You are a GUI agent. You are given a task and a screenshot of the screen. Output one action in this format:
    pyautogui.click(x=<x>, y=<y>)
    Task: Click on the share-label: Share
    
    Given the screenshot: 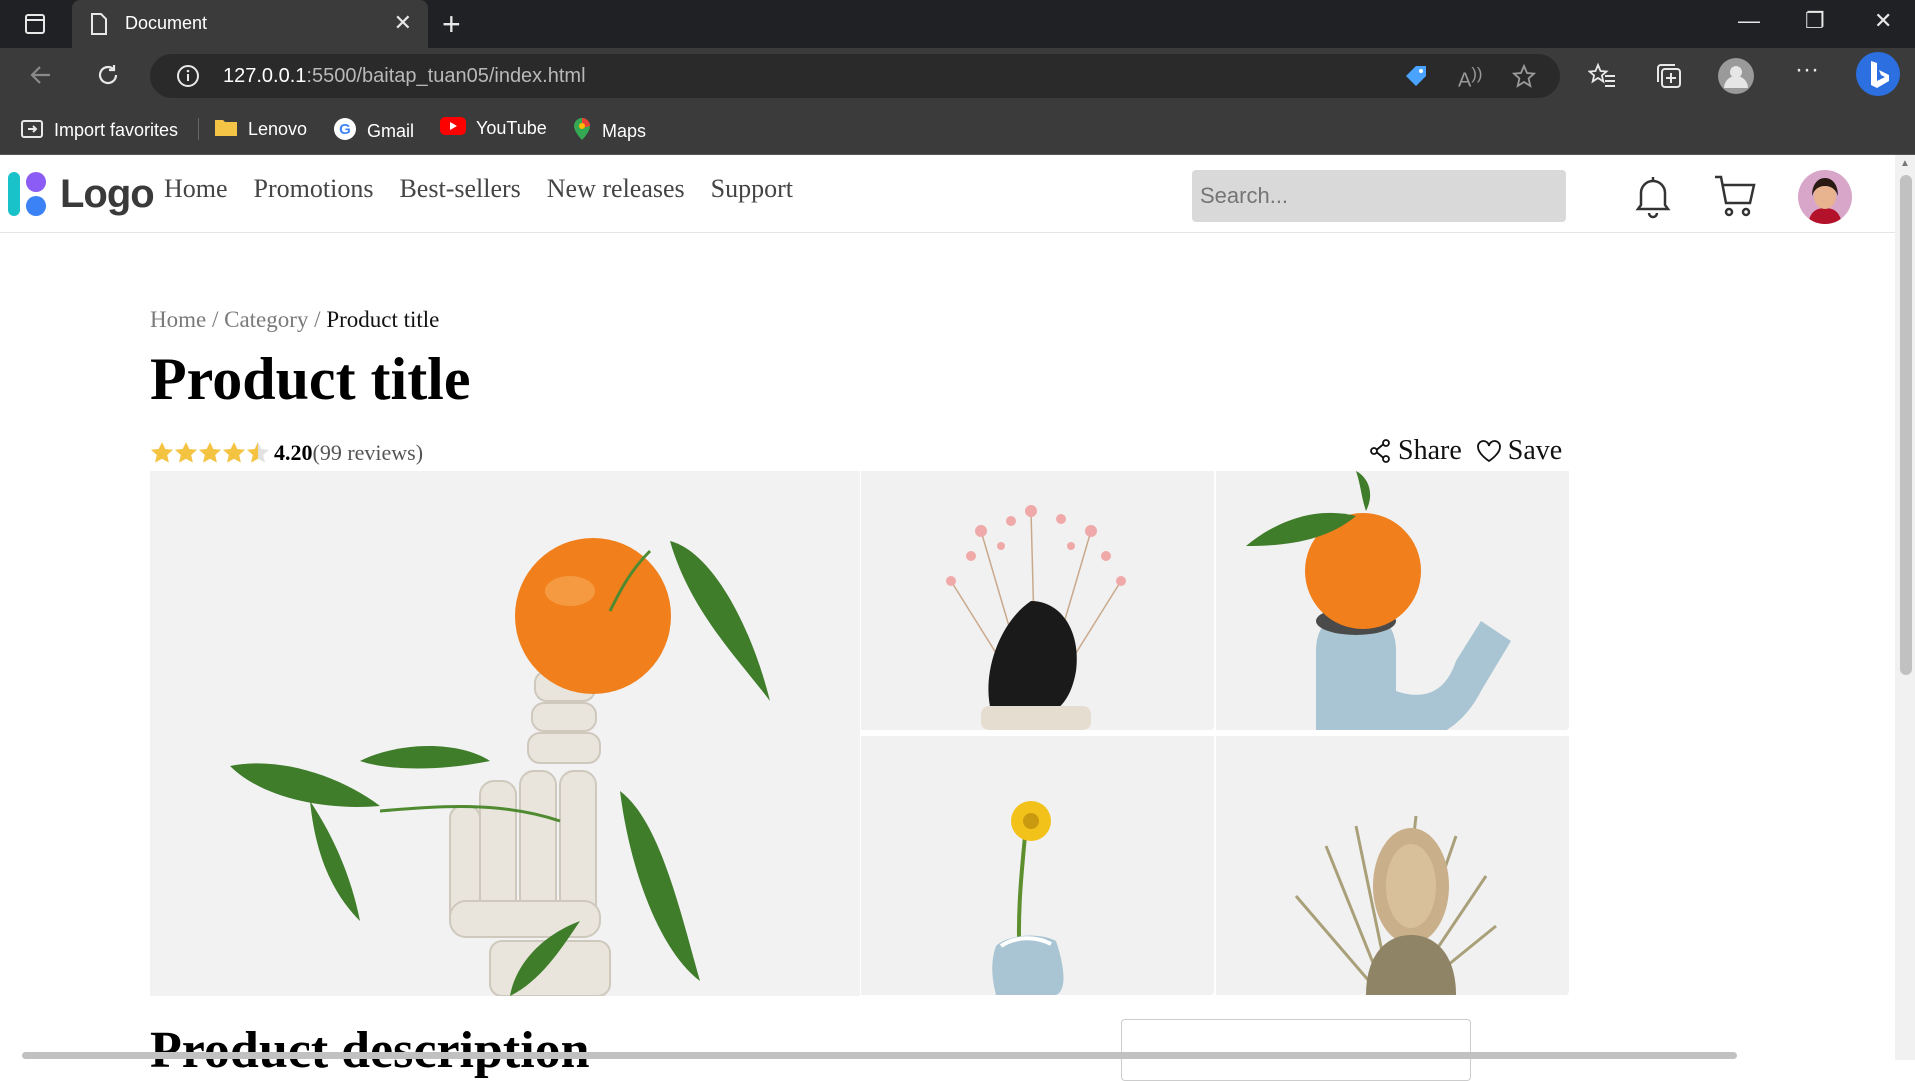 What is the action you would take?
    pyautogui.click(x=1430, y=450)
    